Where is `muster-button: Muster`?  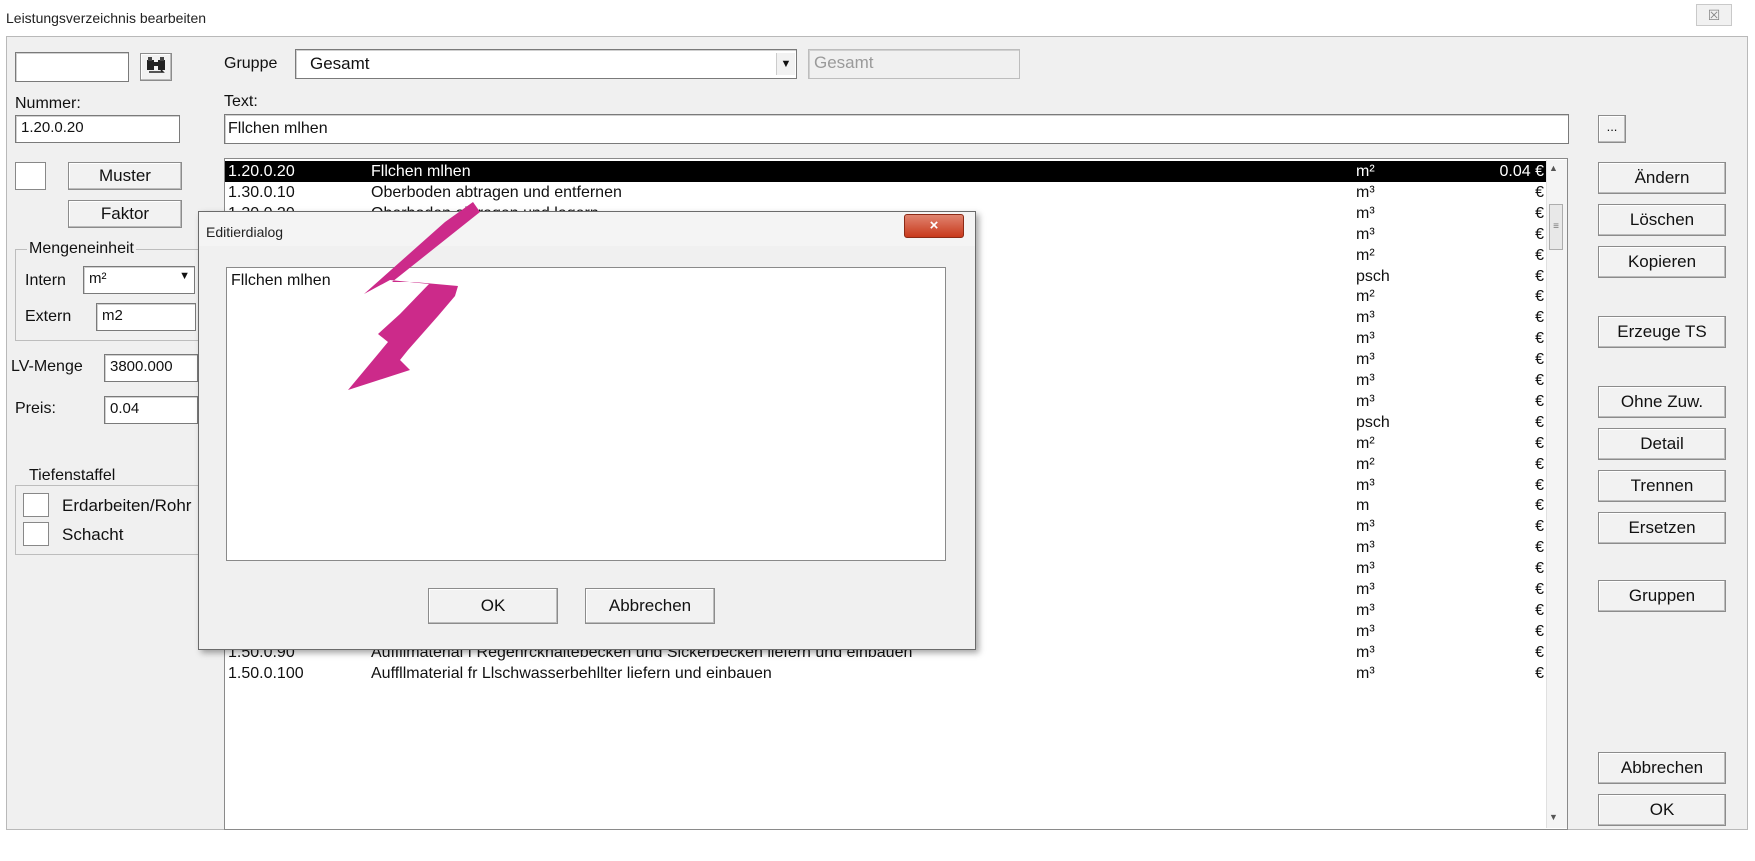
muster-button: Muster is located at coordinates (125, 176).